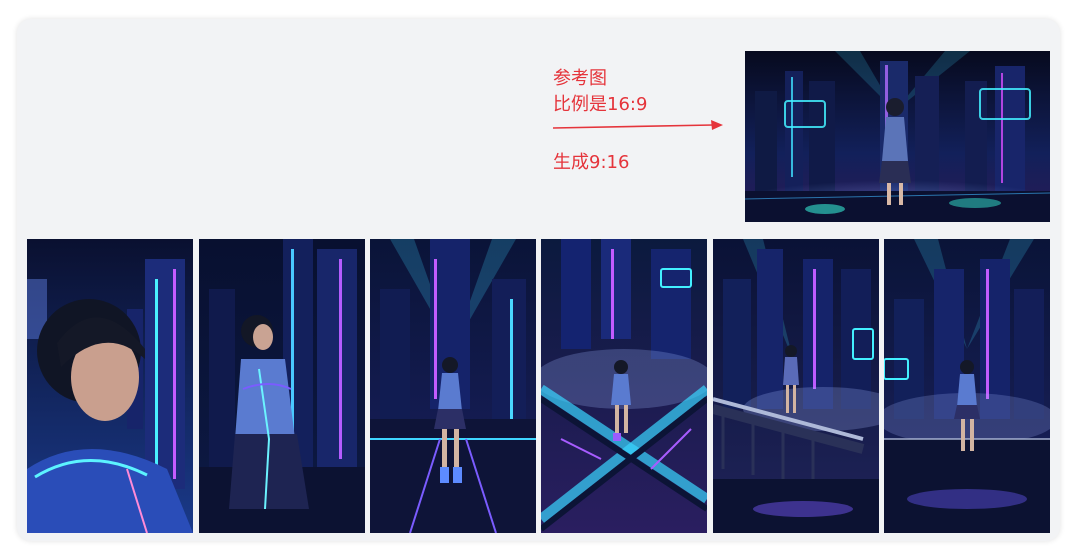 The height and width of the screenshot is (559, 1080). Describe the element at coordinates (897, 136) in the screenshot. I see `reference-image` at that location.